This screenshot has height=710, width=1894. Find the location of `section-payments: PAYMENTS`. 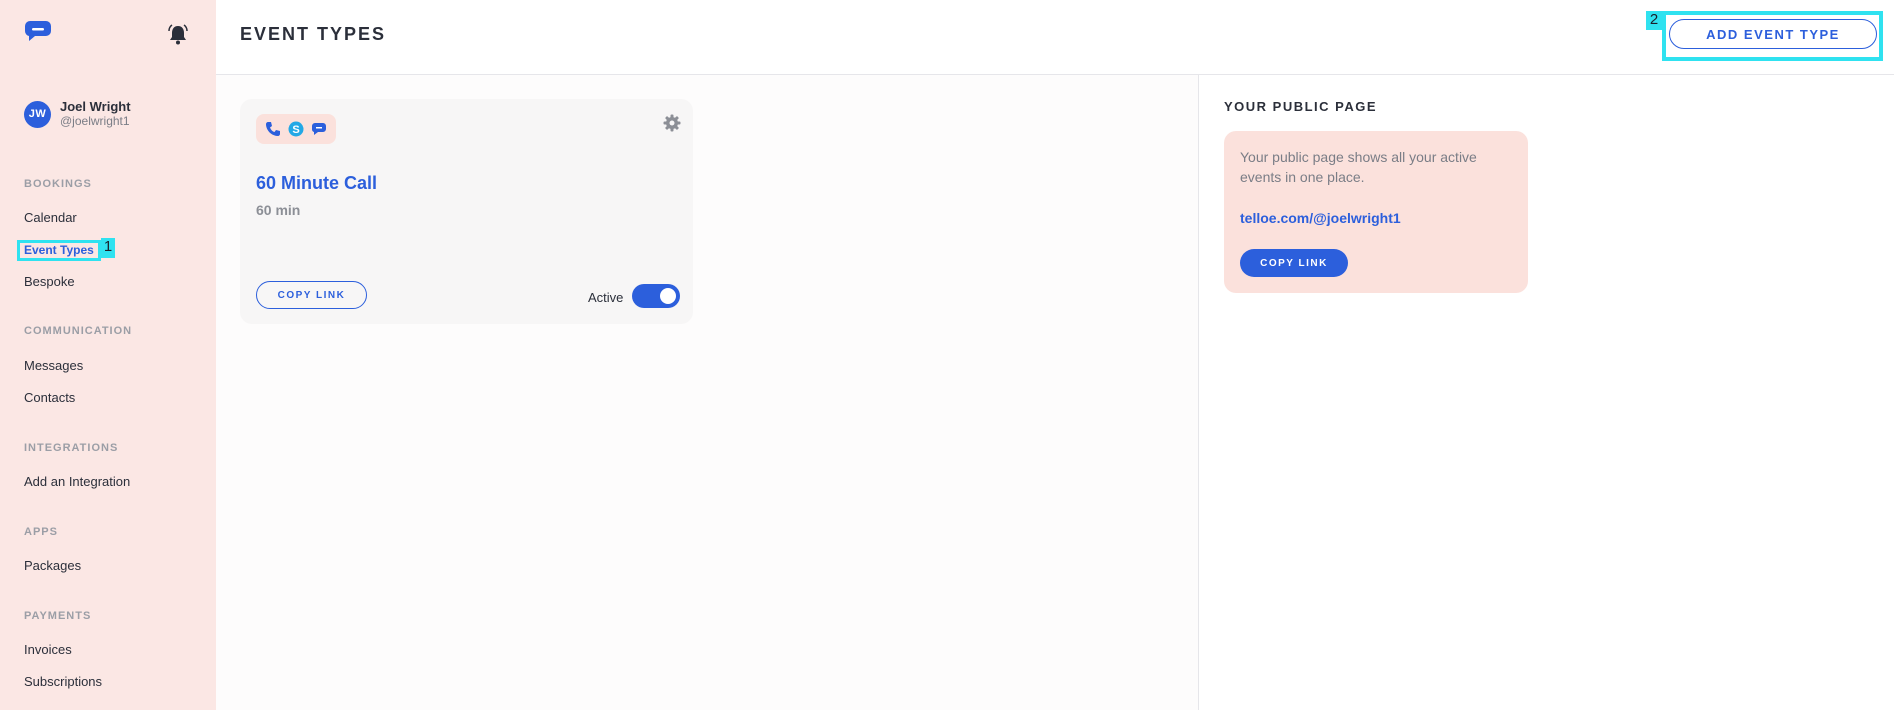

section-payments: PAYMENTS is located at coordinates (58, 616).